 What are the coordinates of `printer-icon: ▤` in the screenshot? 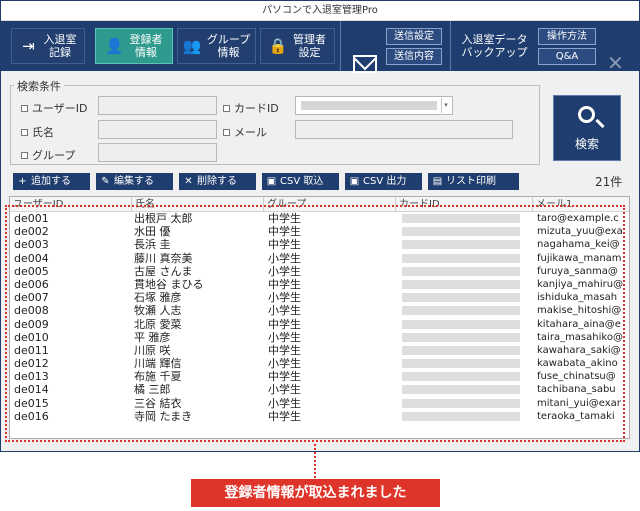 It's located at (437, 181).